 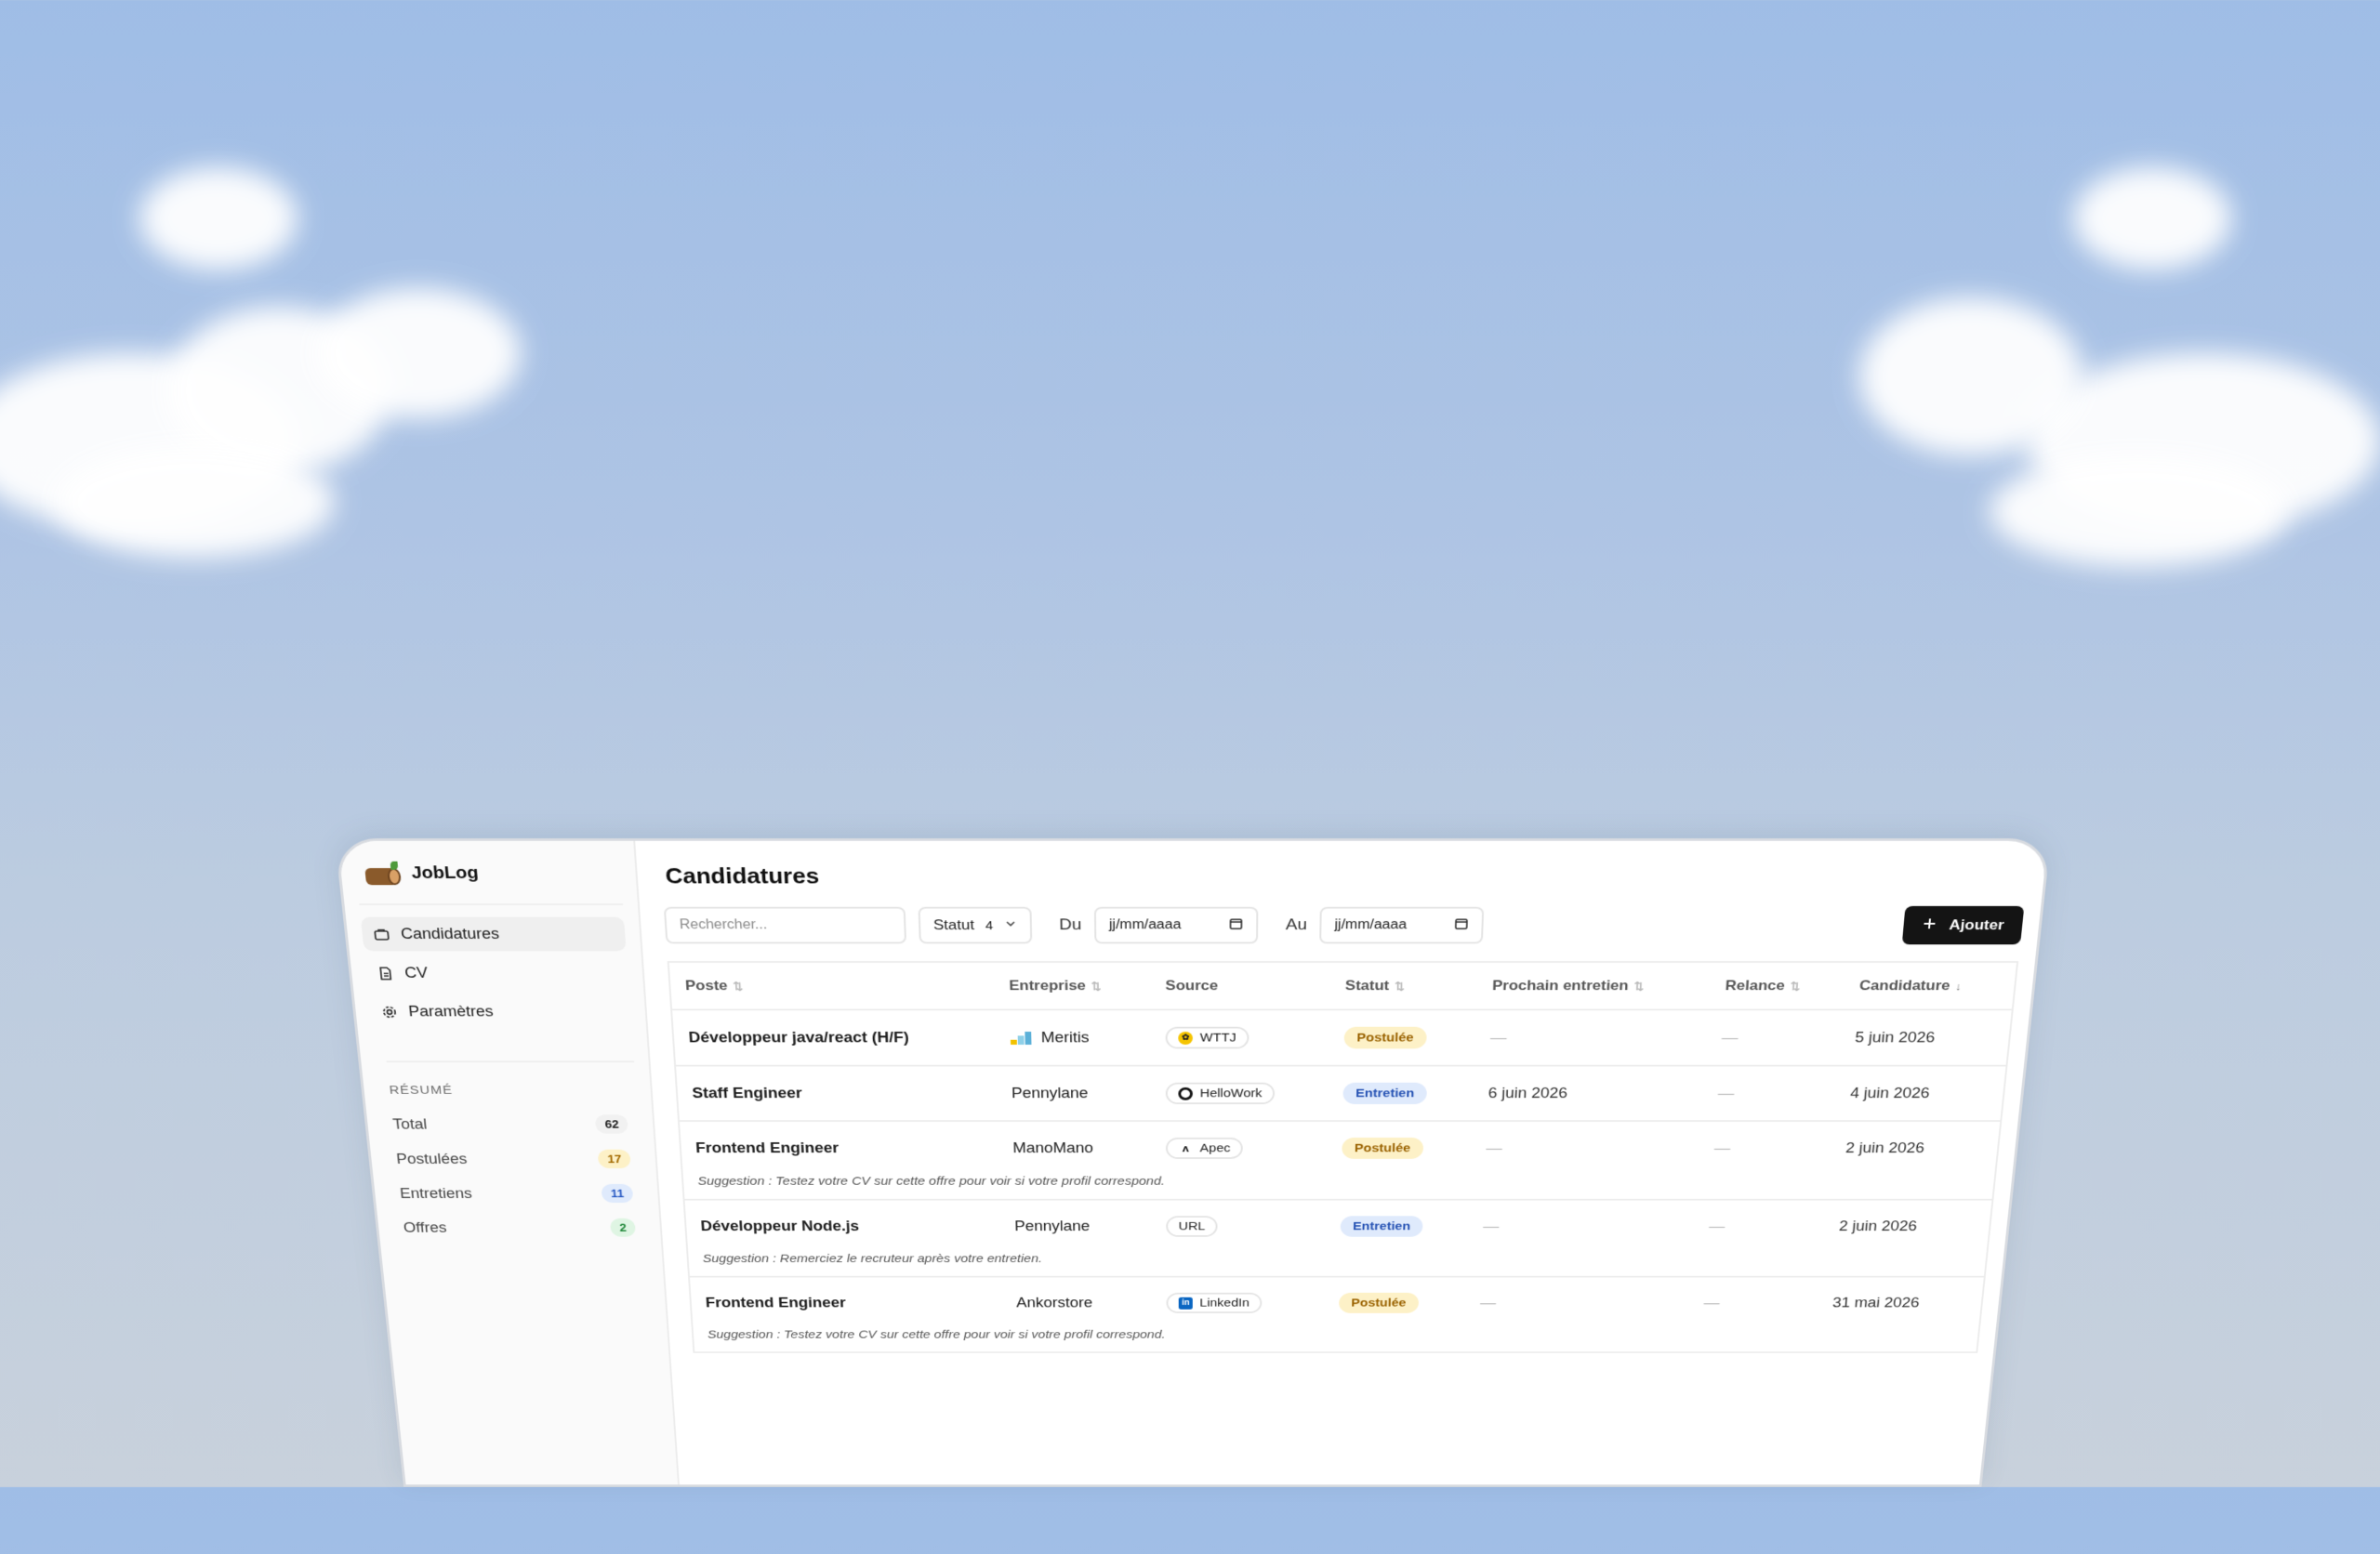 What do you see at coordinates (1900, 1302) in the screenshot?
I see `cell-candidature: 31 mai 2026` at bounding box center [1900, 1302].